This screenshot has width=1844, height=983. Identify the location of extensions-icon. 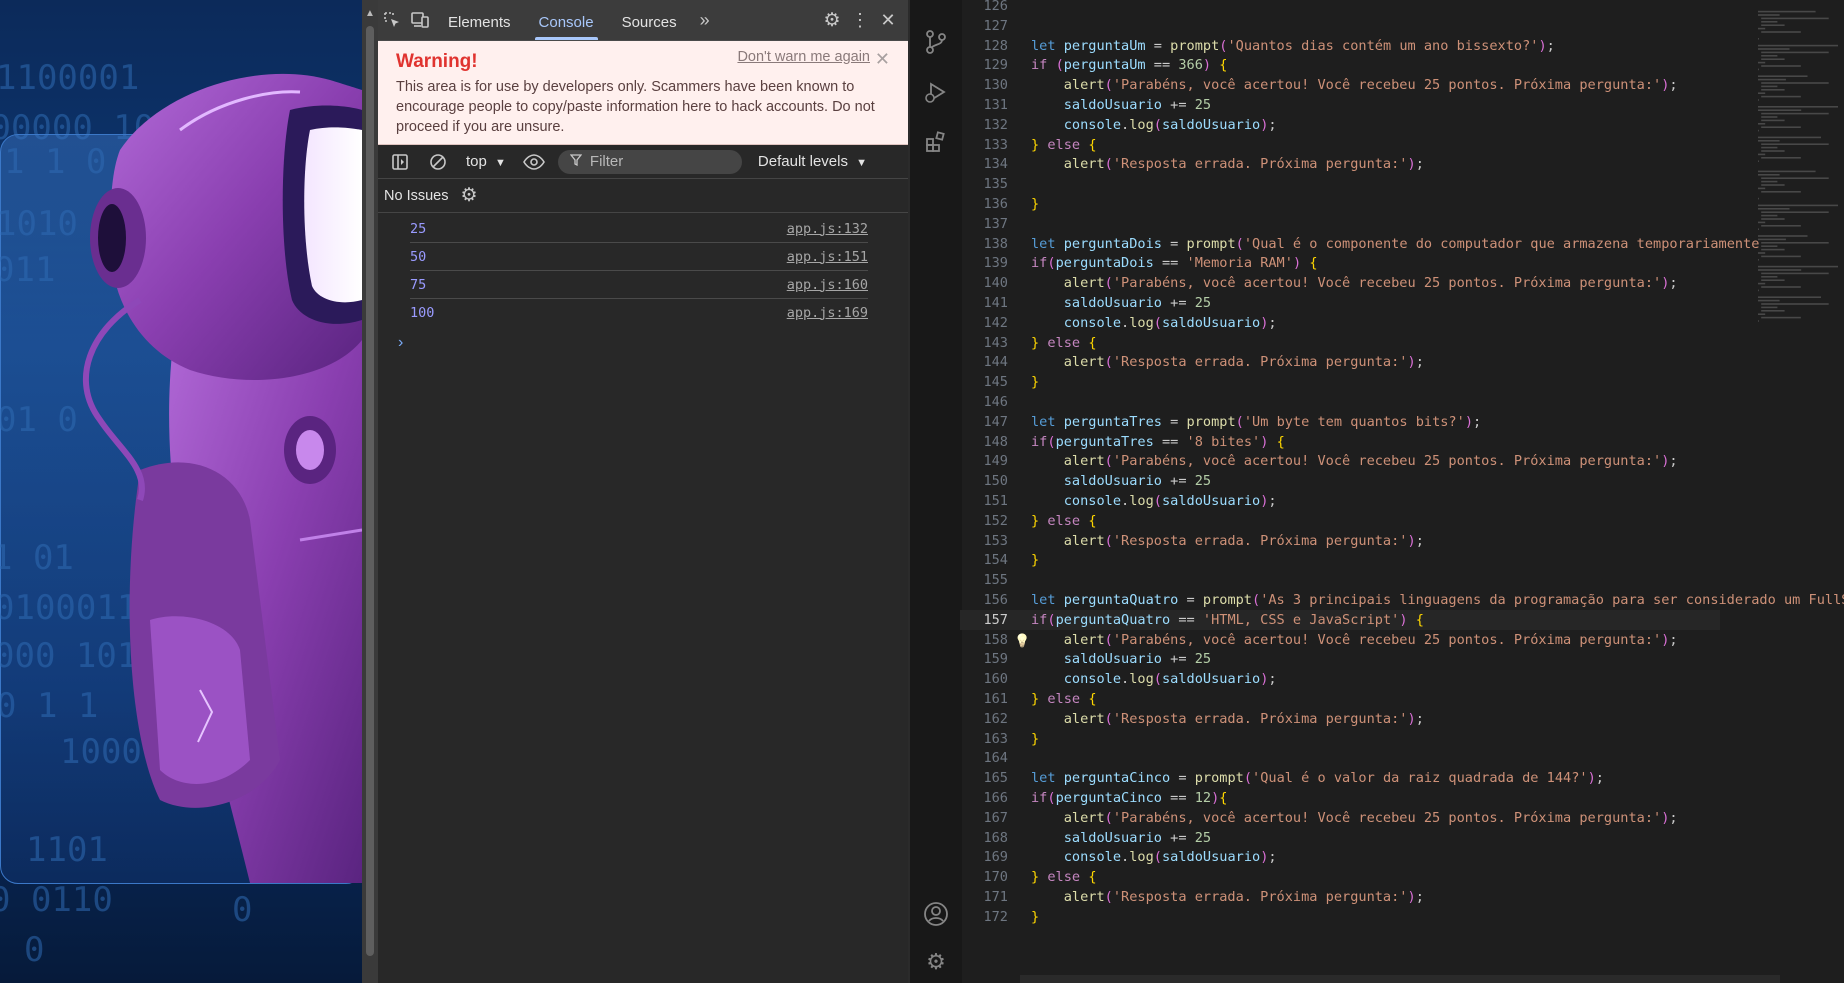
(936, 142).